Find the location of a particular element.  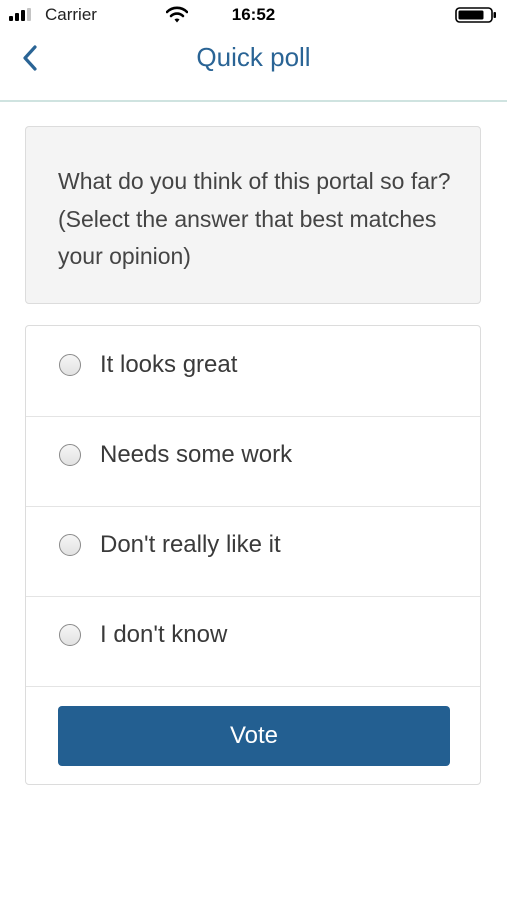

clock: 16:52 is located at coordinates (253, 14).